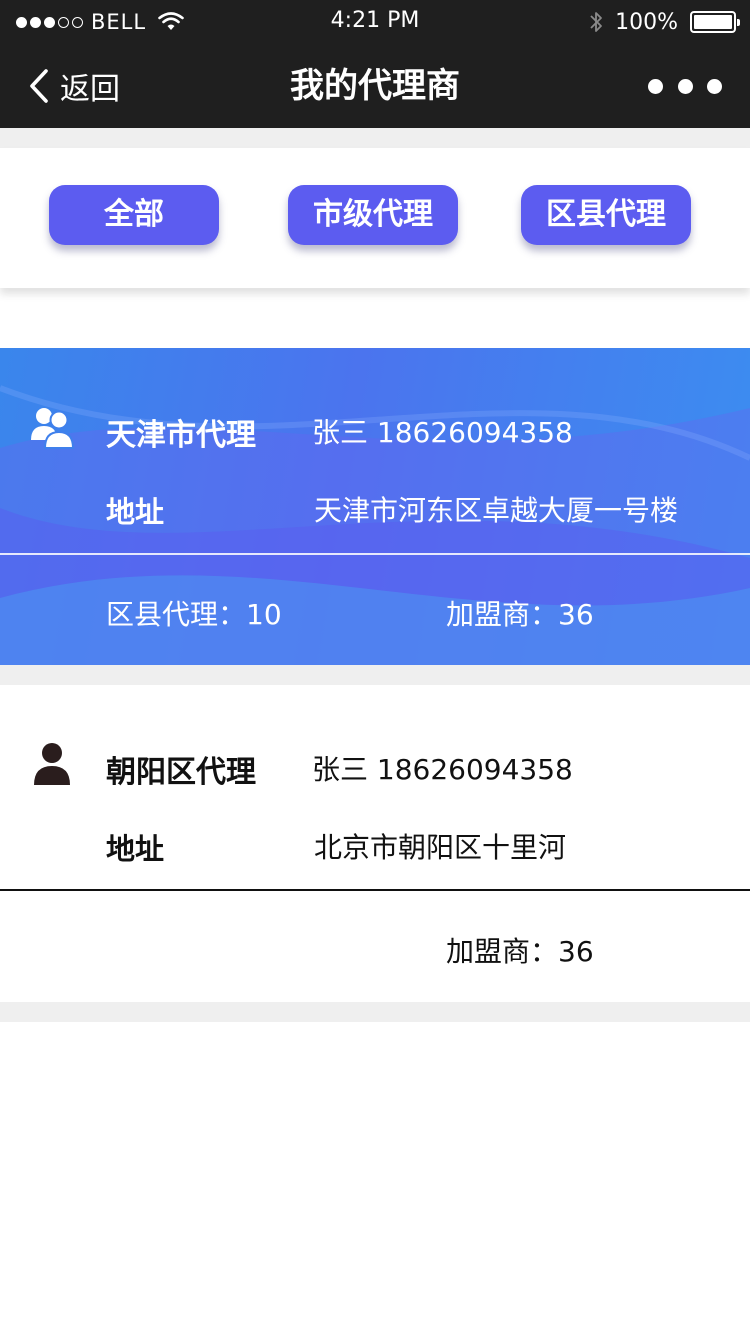 Image resolution: width=750 pixels, height=1334 pixels. What do you see at coordinates (646, 22) in the screenshot?
I see `battery-percentage: 100%` at bounding box center [646, 22].